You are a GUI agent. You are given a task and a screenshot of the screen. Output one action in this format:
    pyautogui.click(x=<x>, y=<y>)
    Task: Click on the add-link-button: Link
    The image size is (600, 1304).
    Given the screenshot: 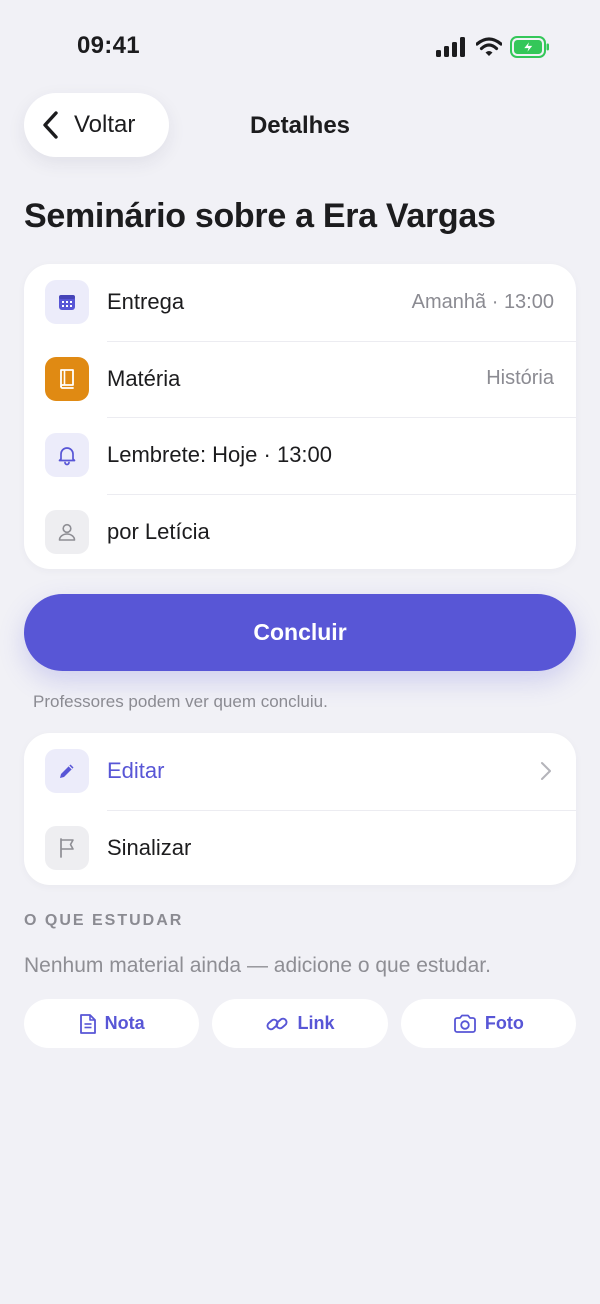 What is the action you would take?
    pyautogui.click(x=300, y=1023)
    